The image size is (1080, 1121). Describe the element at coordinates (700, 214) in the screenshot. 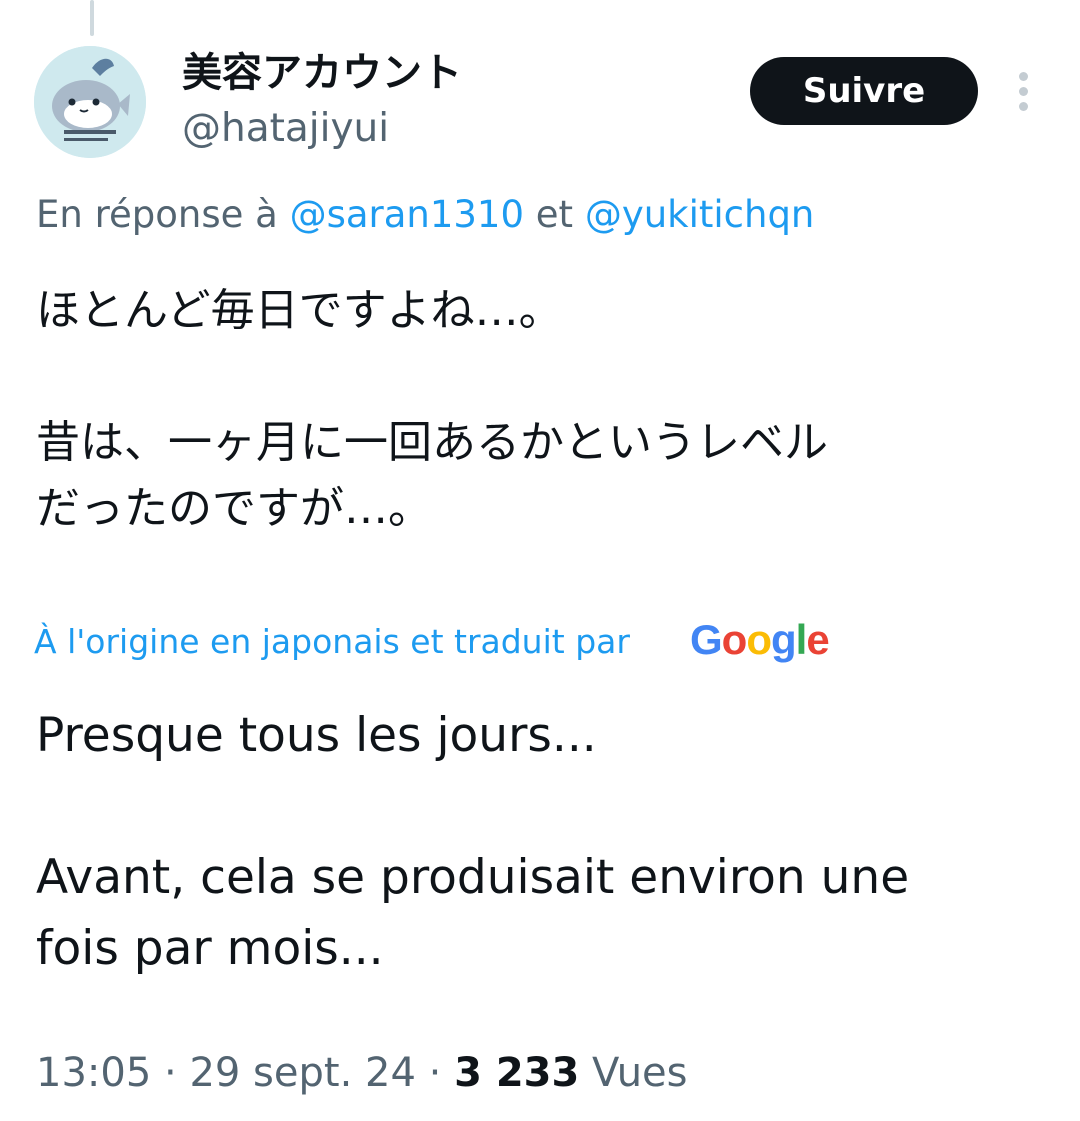

I see `mention-link-yukitichqn: @yukitichqn` at that location.